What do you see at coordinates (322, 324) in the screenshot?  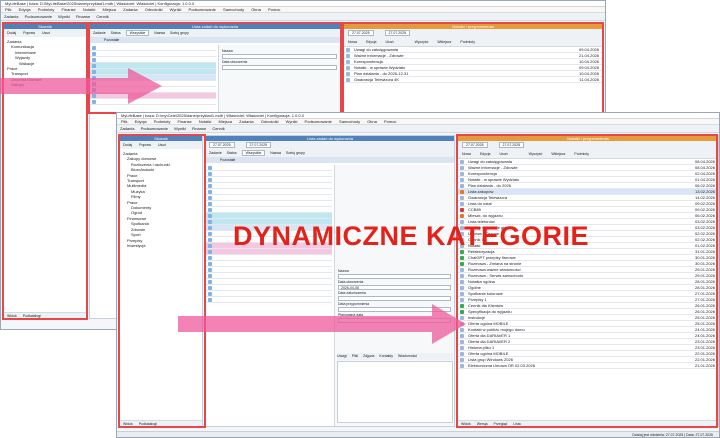 I see `arrow-bottom` at bounding box center [322, 324].